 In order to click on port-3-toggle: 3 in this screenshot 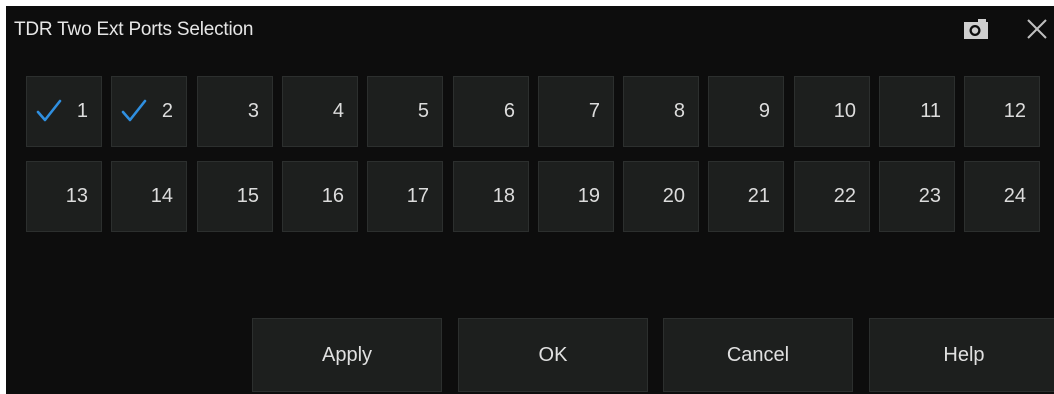, I will do `click(235, 111)`.